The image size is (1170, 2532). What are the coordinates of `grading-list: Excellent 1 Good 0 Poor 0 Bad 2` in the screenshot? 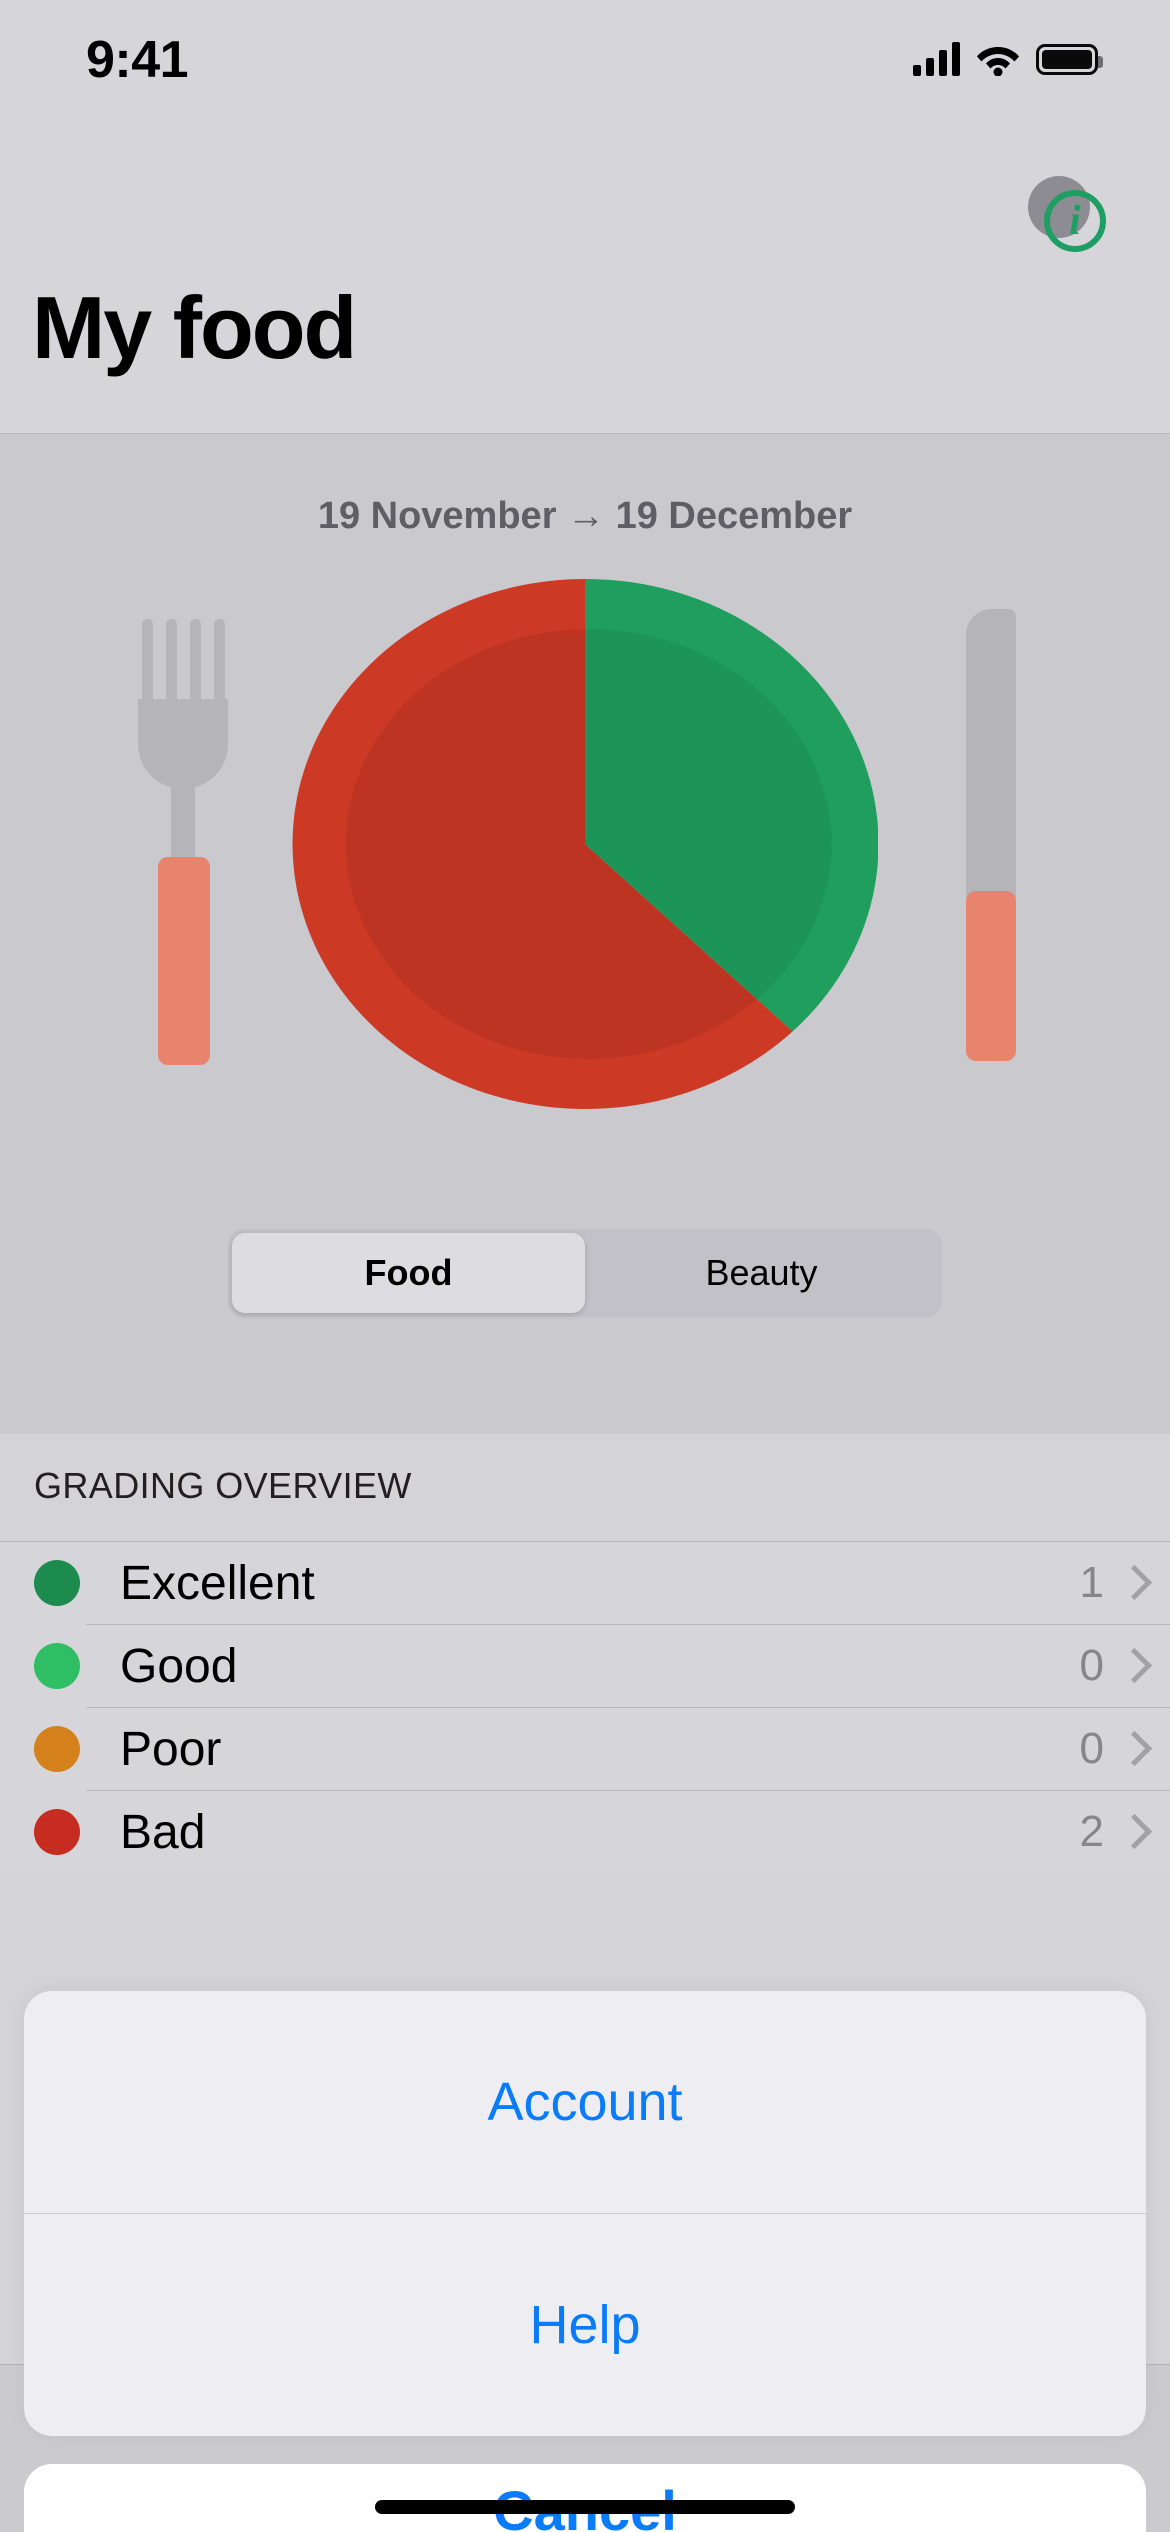 It's located at (585, 1707).